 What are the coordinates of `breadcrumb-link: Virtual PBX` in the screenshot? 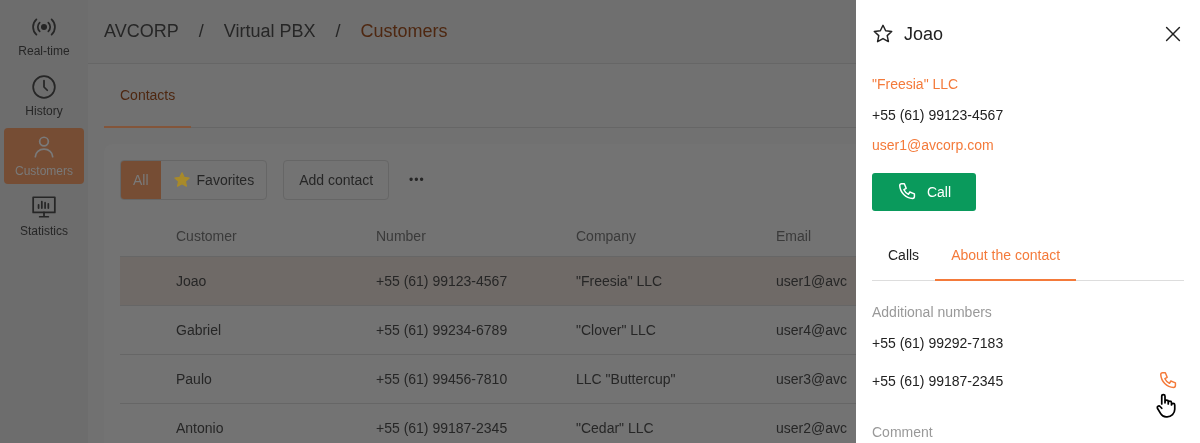 It's located at (269, 31).